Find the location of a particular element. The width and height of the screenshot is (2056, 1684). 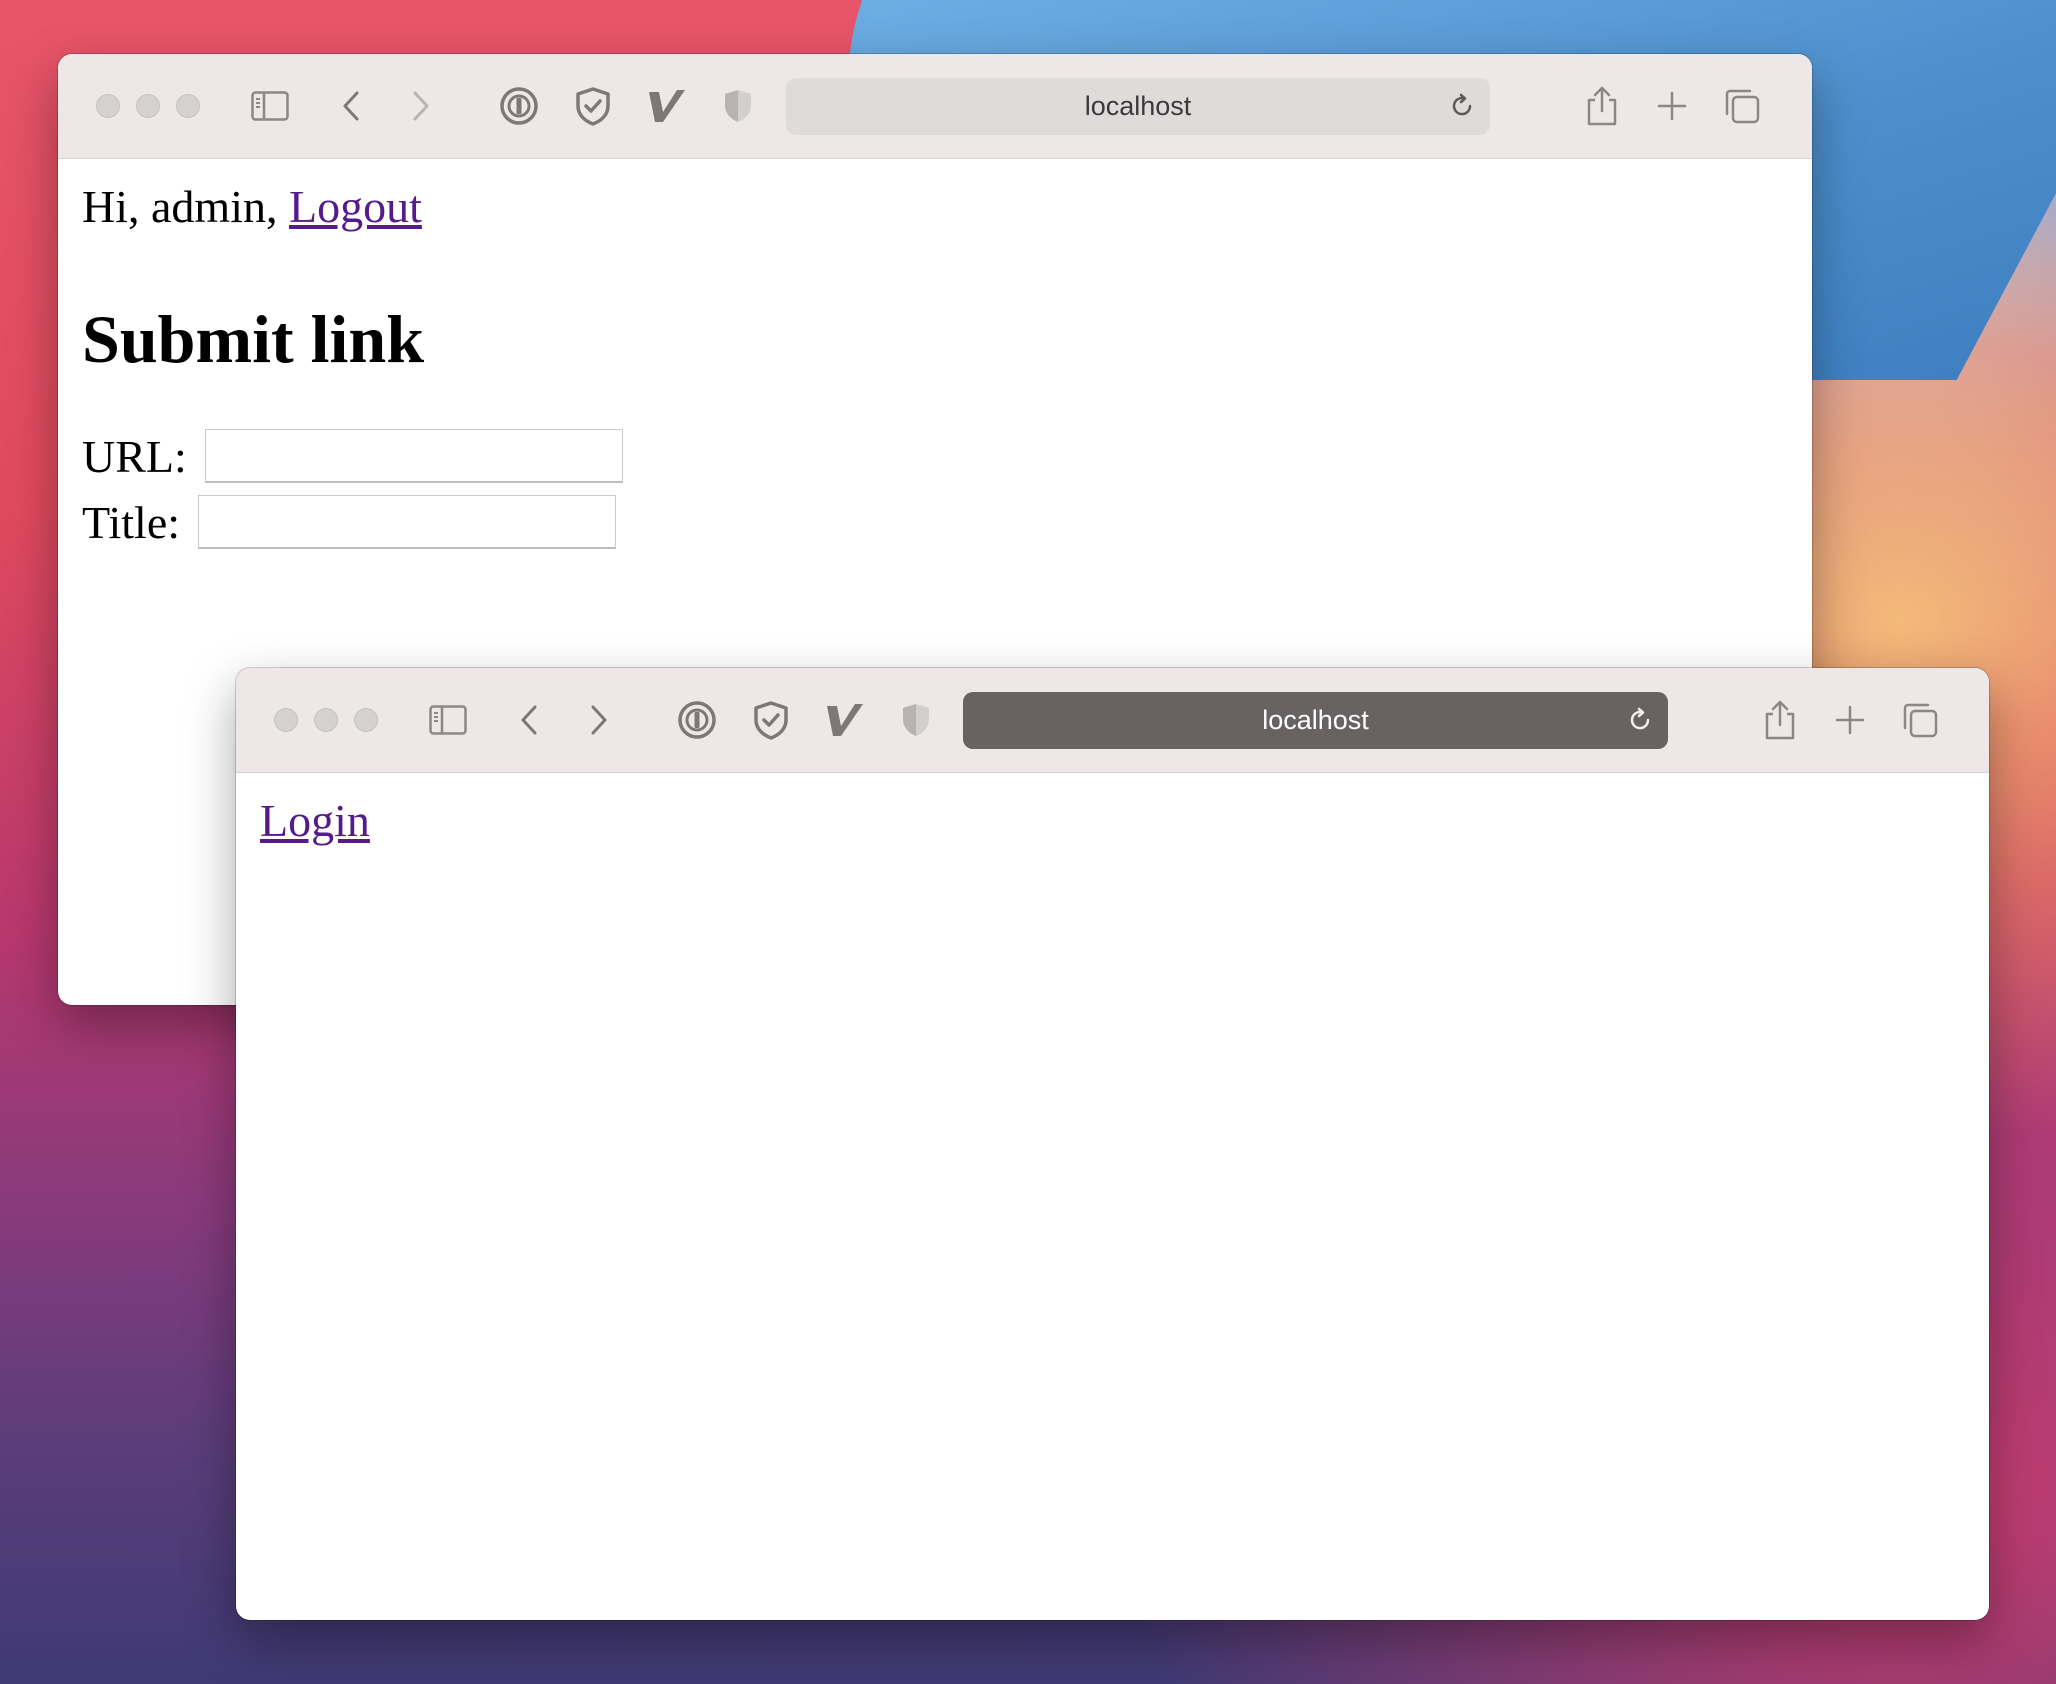

url-label: URL: is located at coordinates (134, 456).